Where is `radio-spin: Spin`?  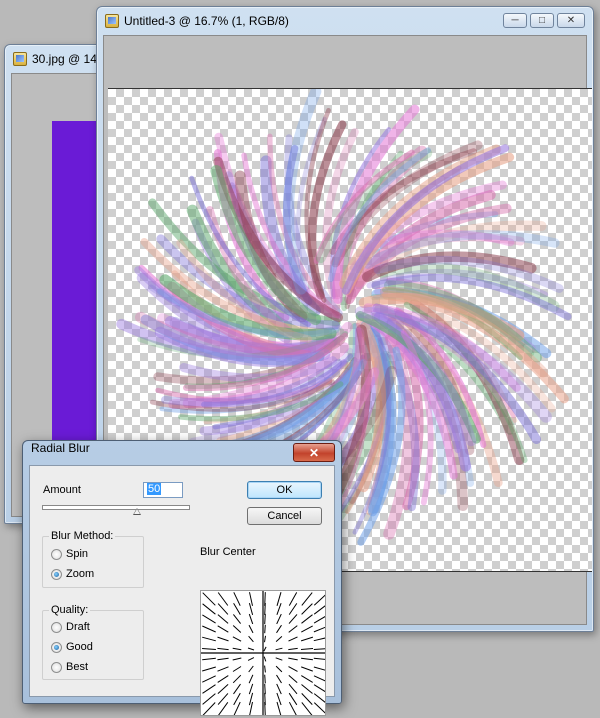 radio-spin: Spin is located at coordinates (69, 554).